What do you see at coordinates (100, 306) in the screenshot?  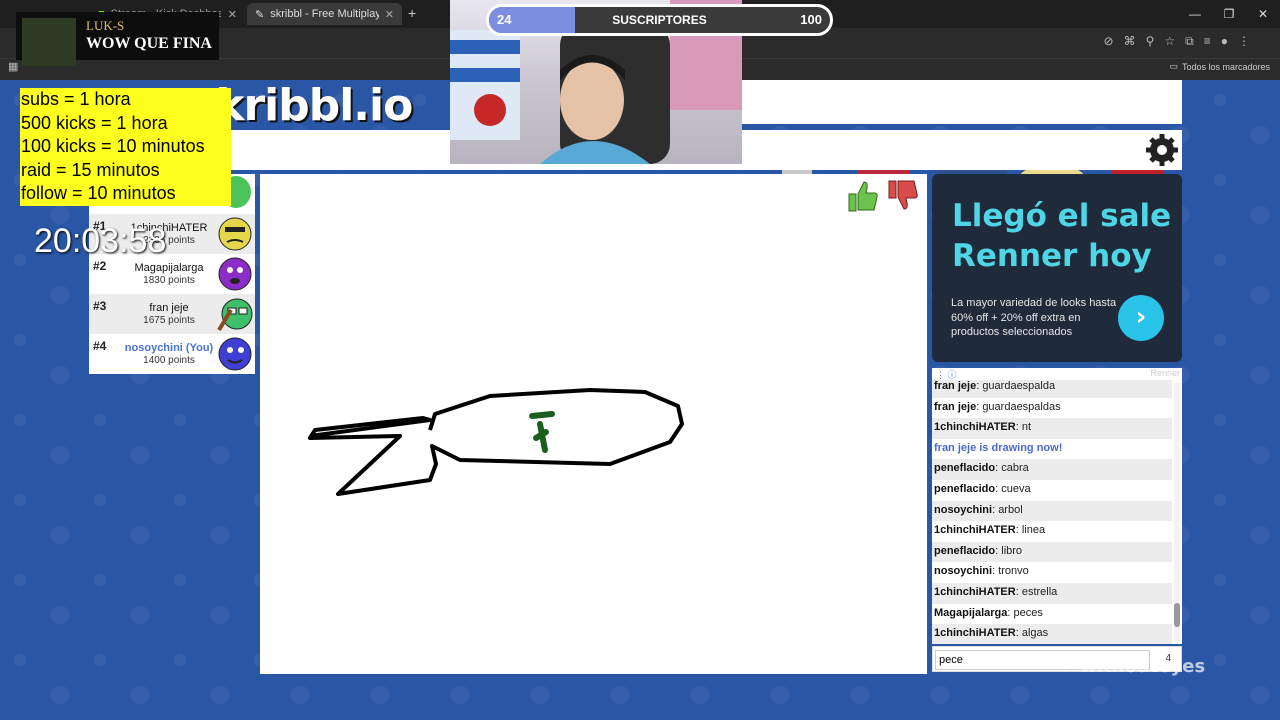 I see `player-rank: #3` at bounding box center [100, 306].